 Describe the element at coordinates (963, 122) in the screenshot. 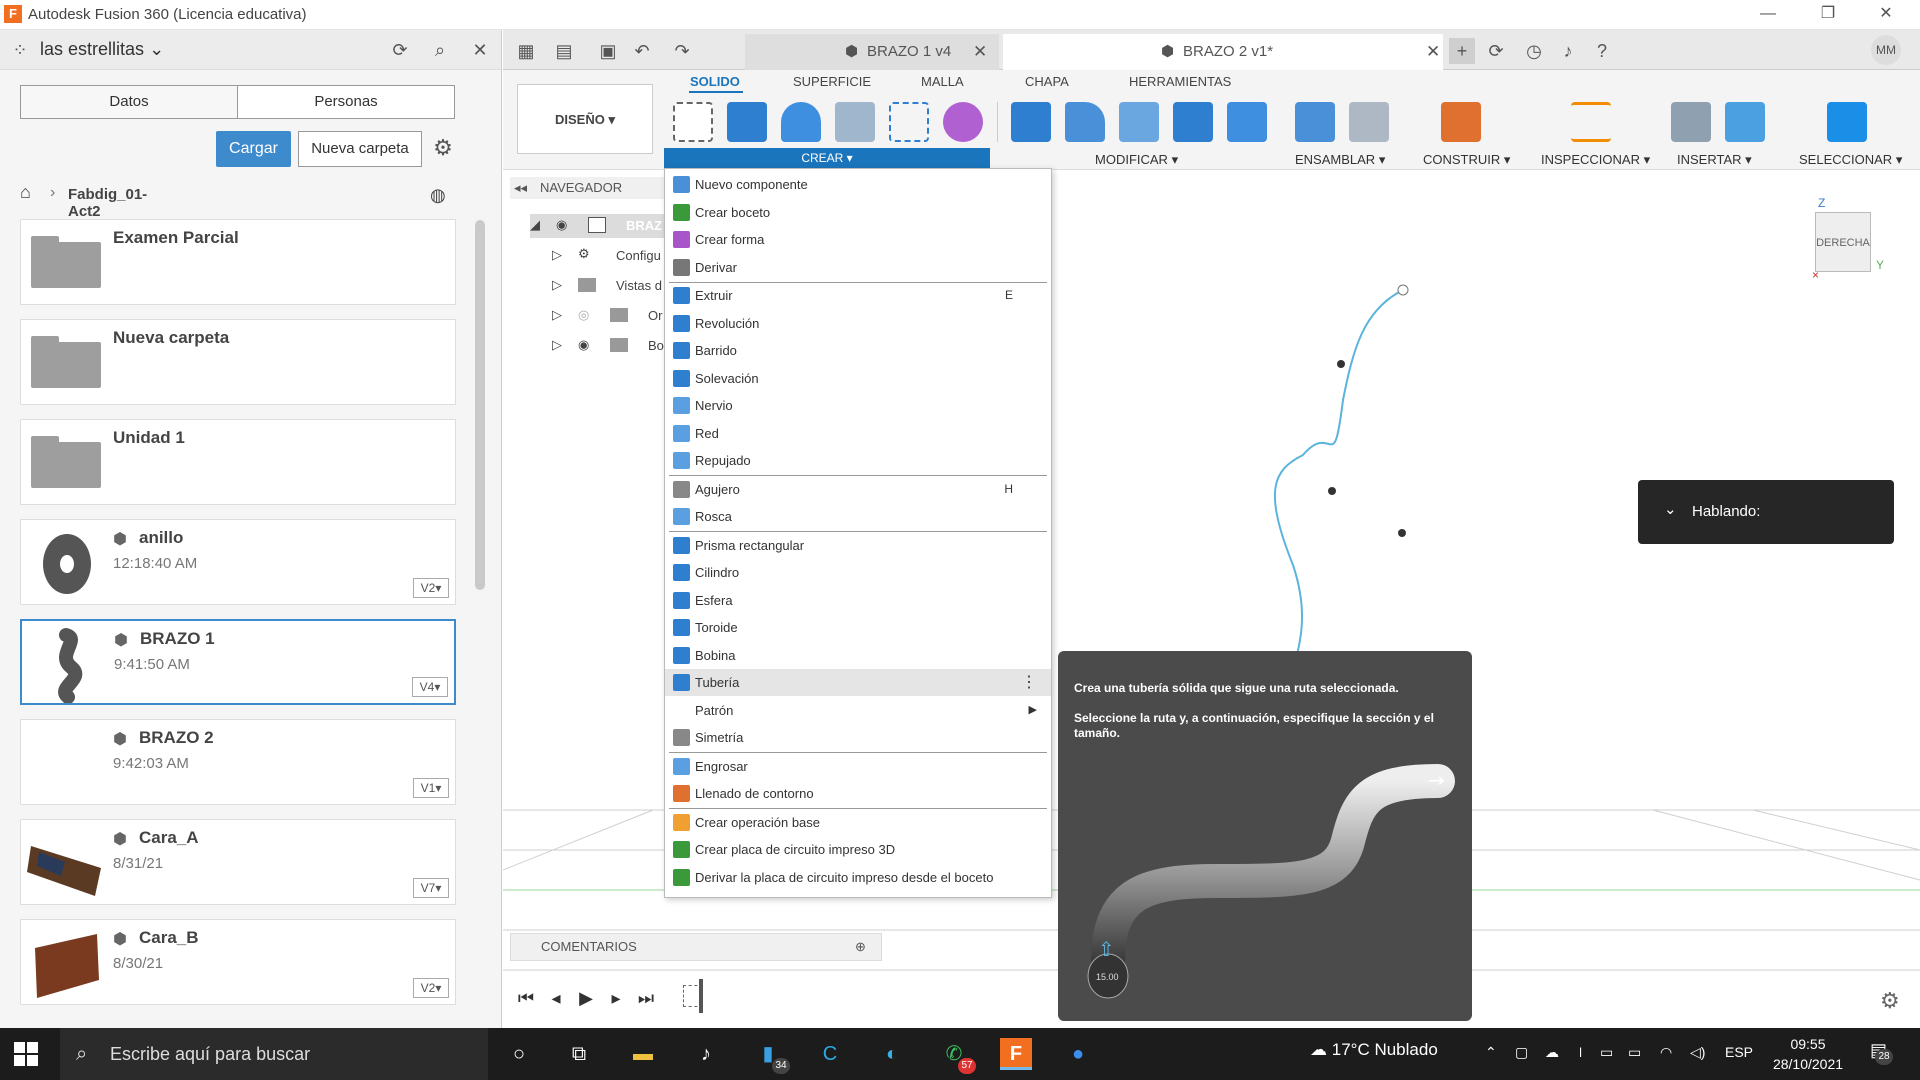

I see `create-form-icon` at that location.